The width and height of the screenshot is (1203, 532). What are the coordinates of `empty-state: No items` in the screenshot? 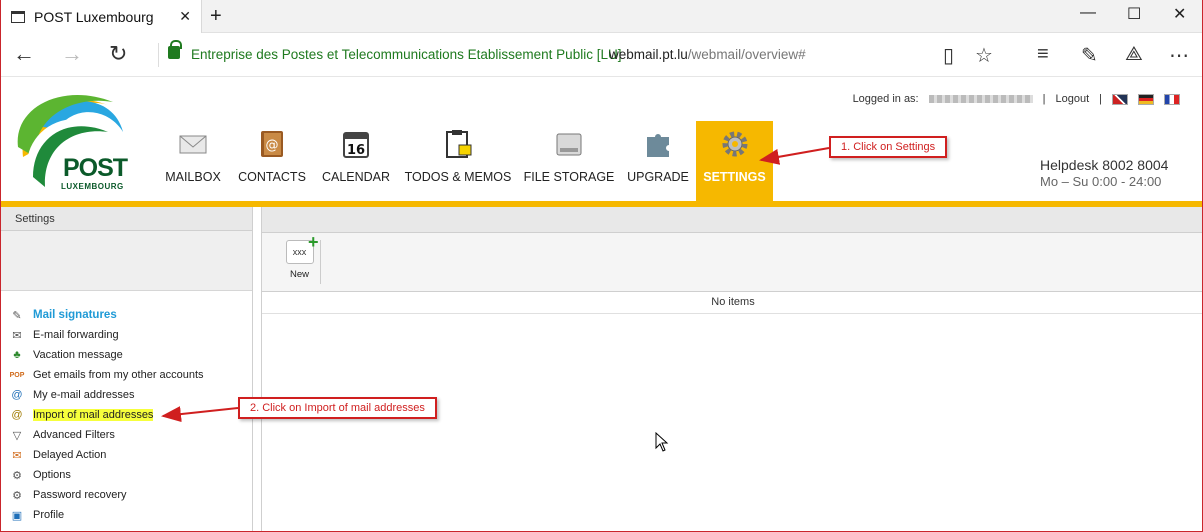 It's located at (732, 303).